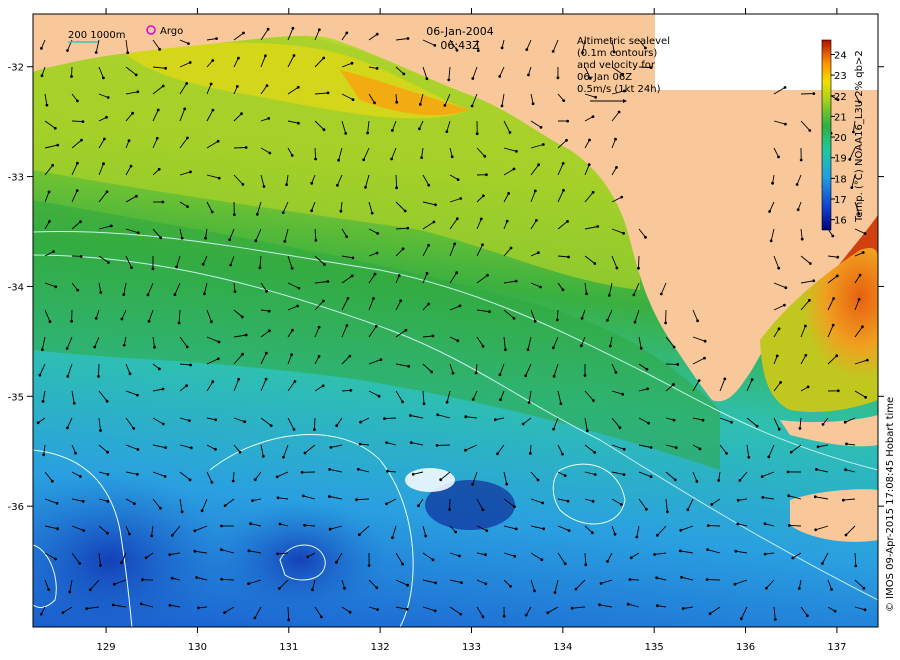 Image resolution: width=900 pixels, height=660 pixels. Describe the element at coordinates (859, 136) in the screenshot. I see `colorbar-title: Temp. (°C) NOAA16_L3U 2% qb>2` at that location.